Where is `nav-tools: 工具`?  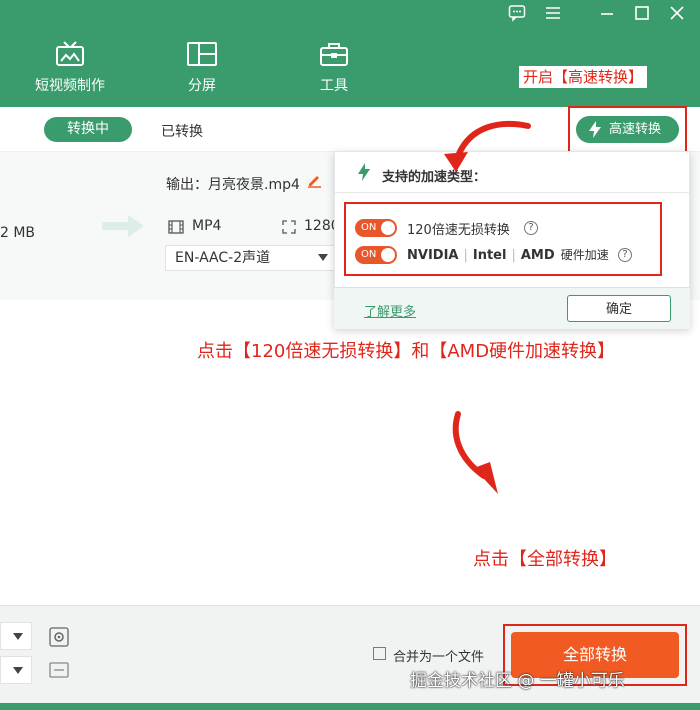 nav-tools: 工具 is located at coordinates (334, 67).